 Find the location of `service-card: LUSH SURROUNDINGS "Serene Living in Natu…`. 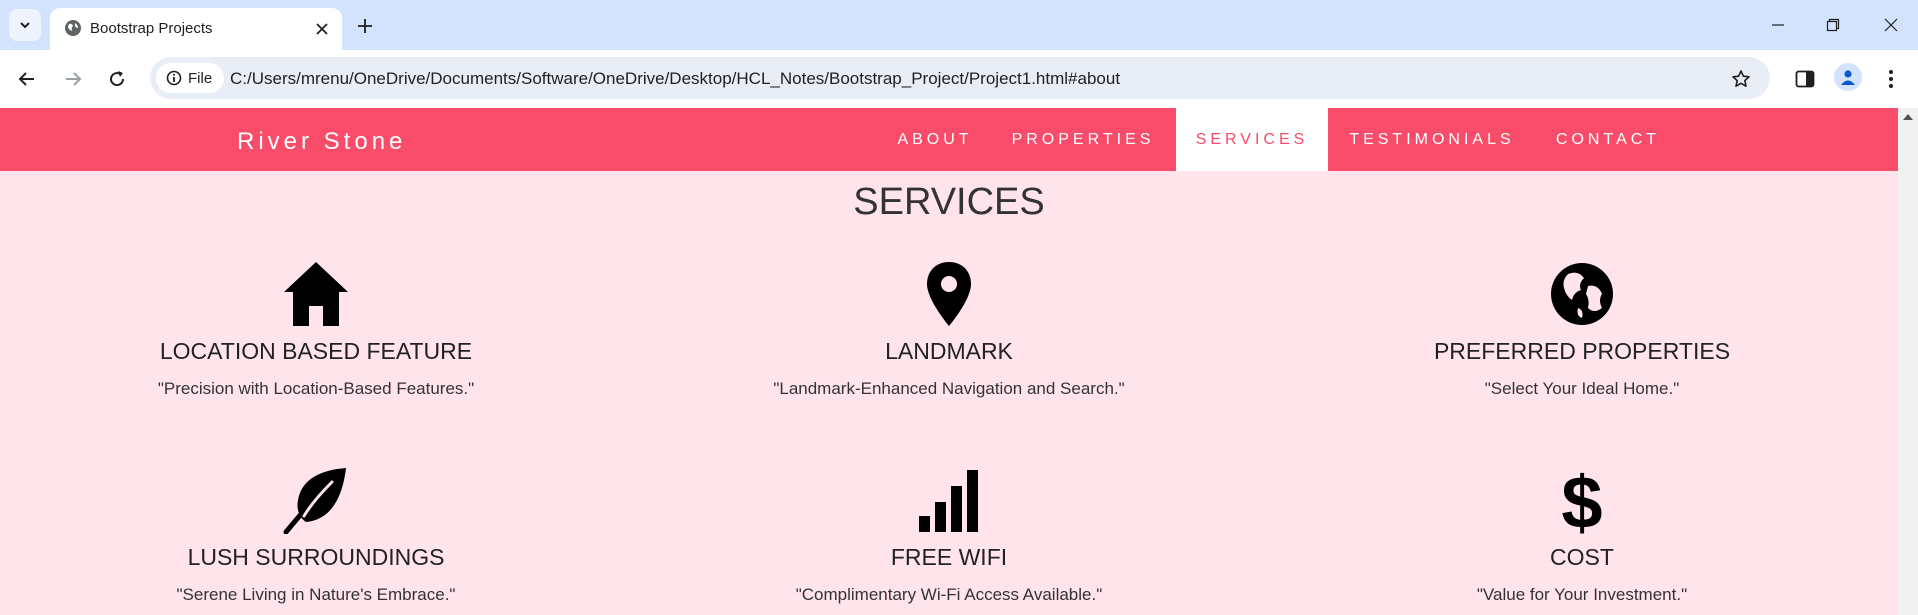

service-card: LUSH SURROUNDINGS "Serene Living in Natu… is located at coordinates (316, 535).